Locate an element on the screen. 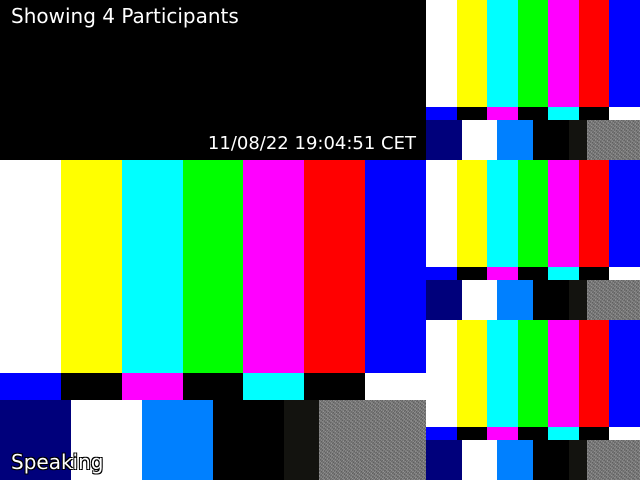 This screenshot has height=480, width=640. timestamp-text: 11/08/22 19:04:51 CET is located at coordinates (311, 143).